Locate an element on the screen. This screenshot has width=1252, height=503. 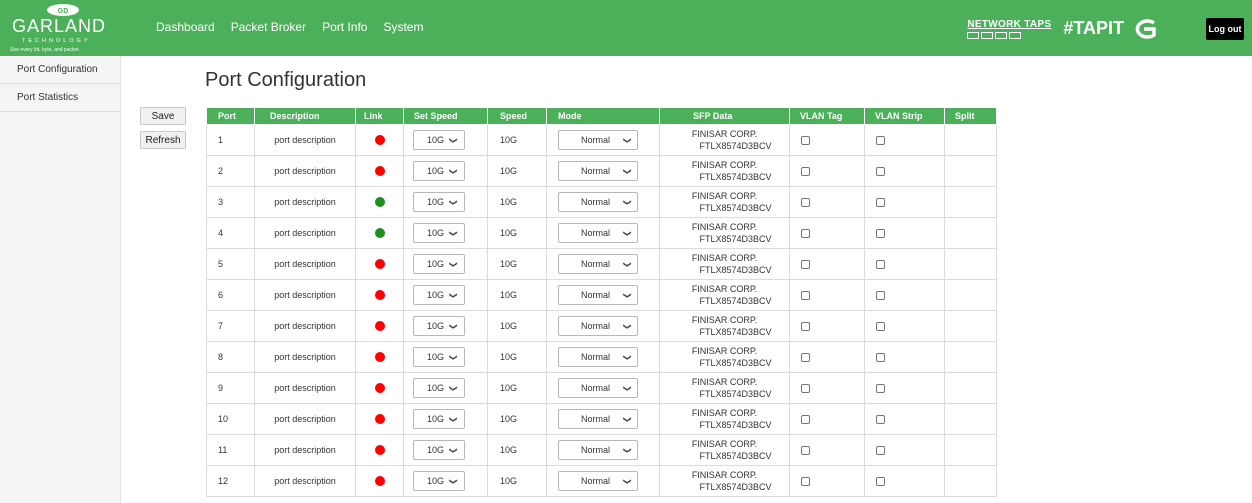
mode-value: Normal is located at coordinates (596, 357).